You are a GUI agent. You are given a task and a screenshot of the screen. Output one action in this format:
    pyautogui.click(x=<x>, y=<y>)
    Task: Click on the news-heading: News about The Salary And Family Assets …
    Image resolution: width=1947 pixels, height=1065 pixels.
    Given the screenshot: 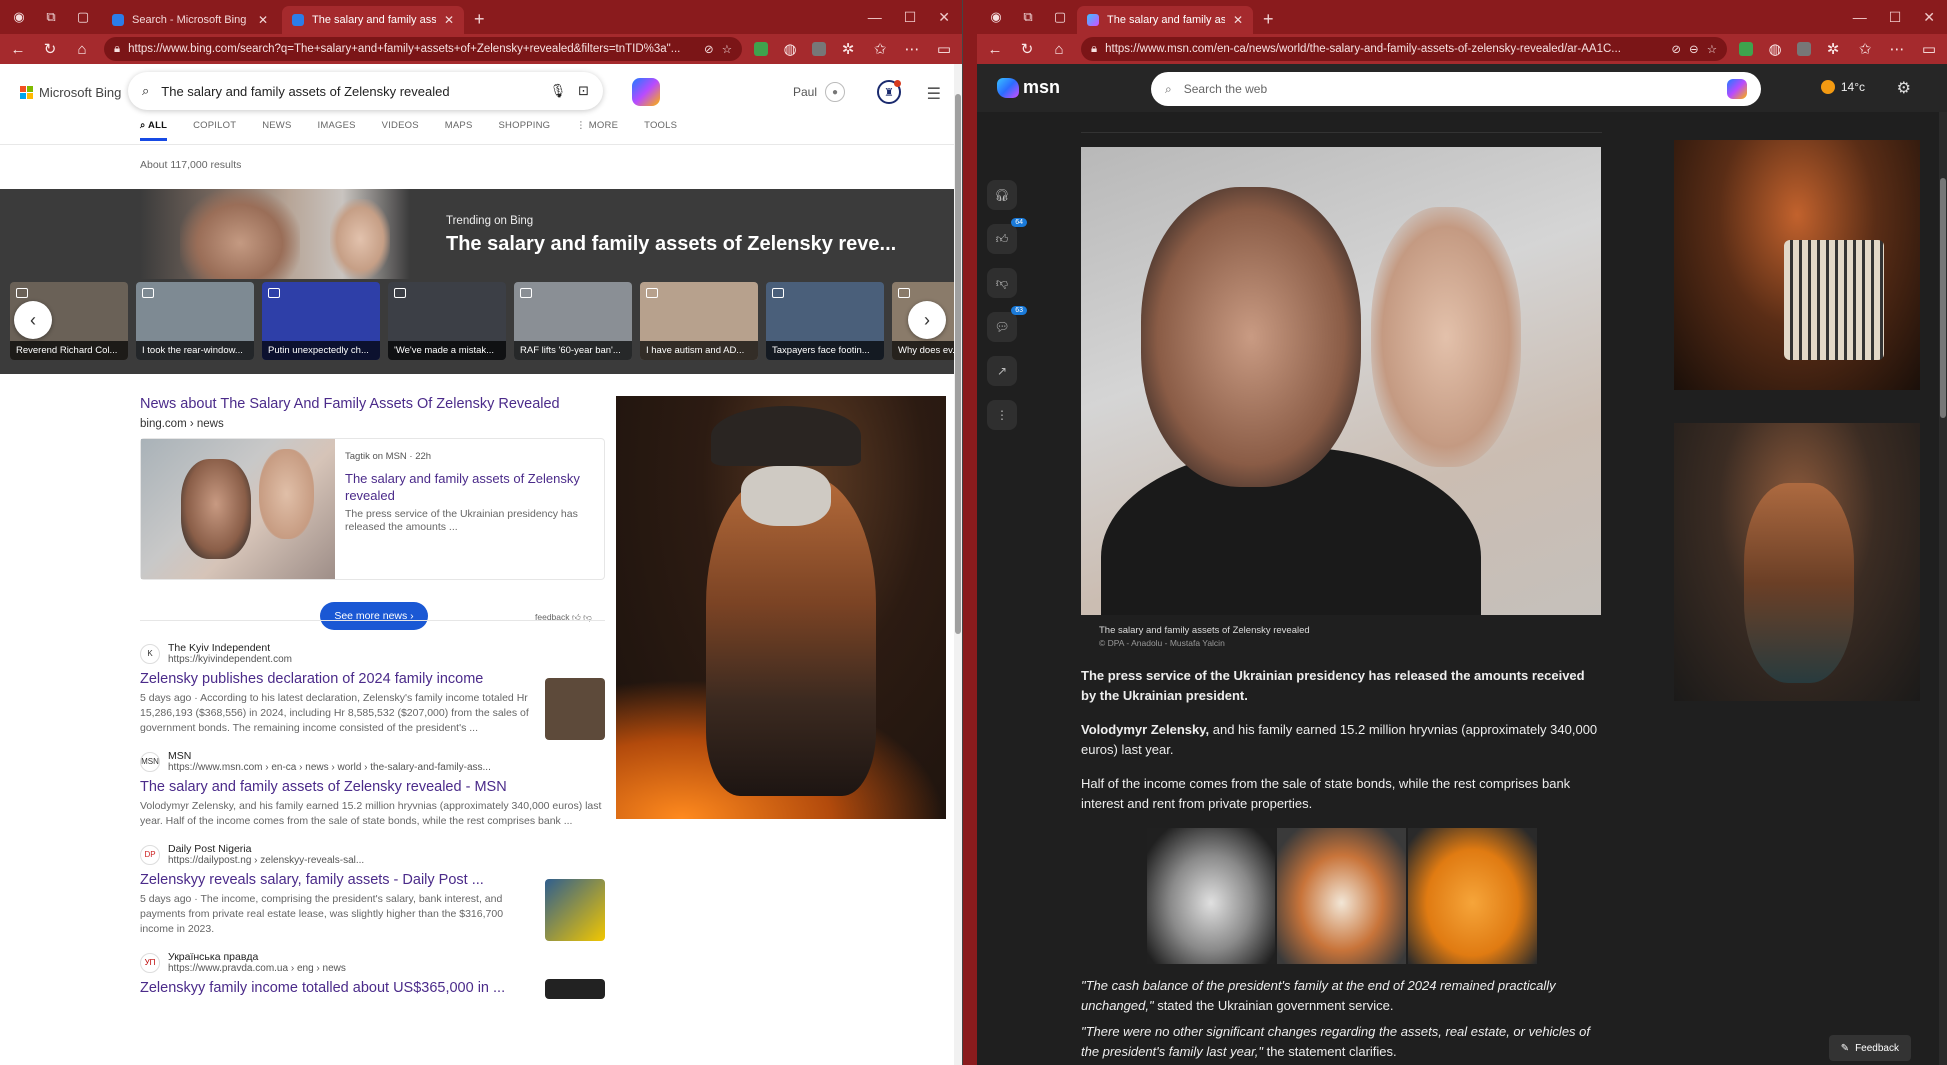 What is the action you would take?
    pyautogui.click(x=372, y=404)
    